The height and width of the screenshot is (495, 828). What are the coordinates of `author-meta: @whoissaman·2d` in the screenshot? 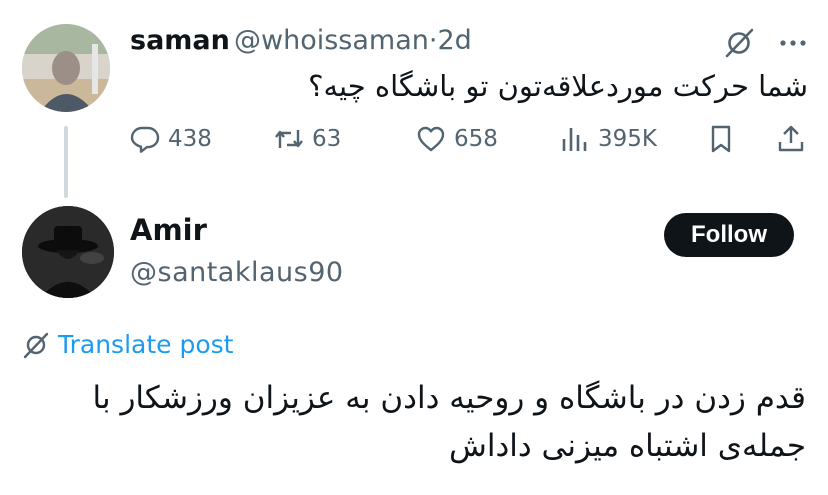 It's located at (353, 41).